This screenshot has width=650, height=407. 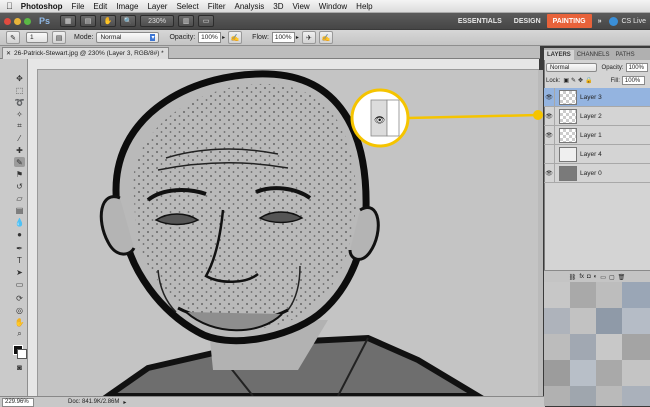 I want to click on quick-mask-icon: ◙, so click(x=19, y=367).